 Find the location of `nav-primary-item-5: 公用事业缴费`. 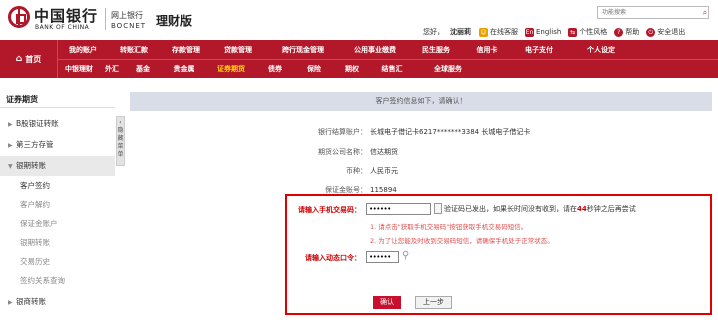

nav-primary-item-5: 公用事业缴费 is located at coordinates (375, 50).